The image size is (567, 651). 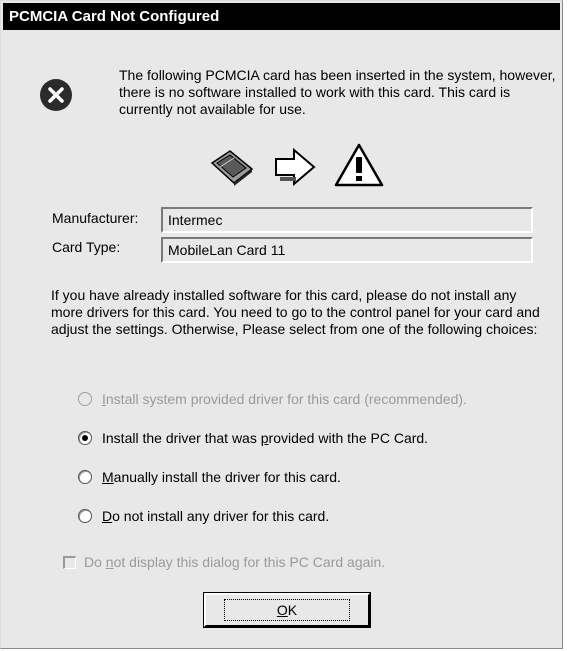 What do you see at coordinates (295, 167) in the screenshot?
I see `arrow-icon` at bounding box center [295, 167].